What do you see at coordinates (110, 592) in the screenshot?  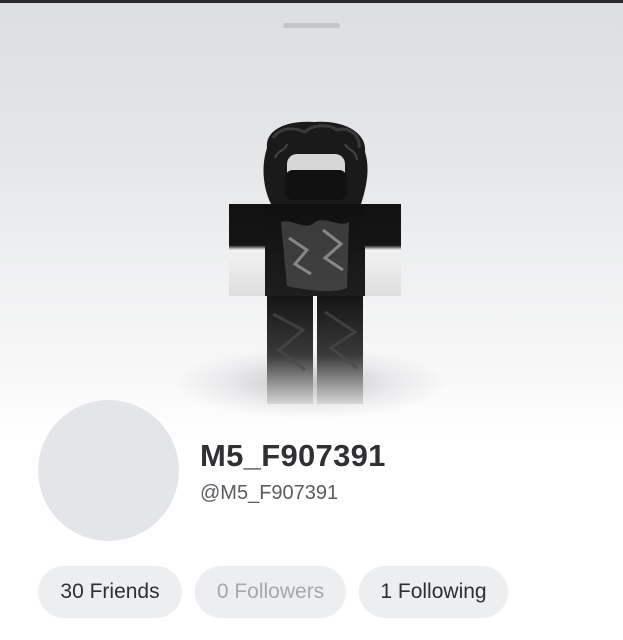 I see `friends-count-button: 30 Friends` at bounding box center [110, 592].